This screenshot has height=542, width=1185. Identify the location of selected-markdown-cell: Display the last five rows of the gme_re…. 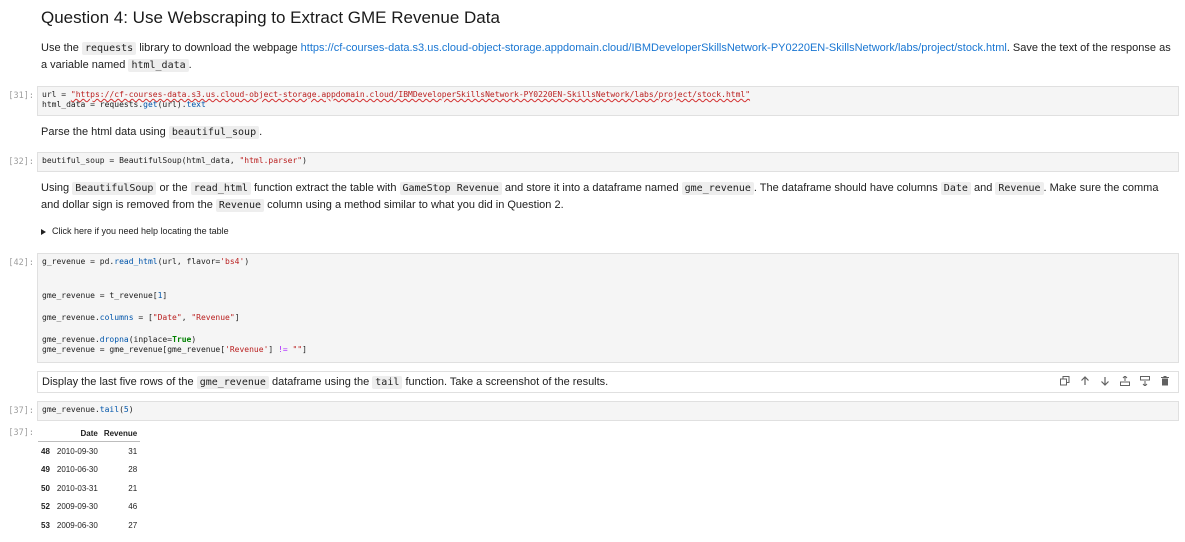
(608, 382).